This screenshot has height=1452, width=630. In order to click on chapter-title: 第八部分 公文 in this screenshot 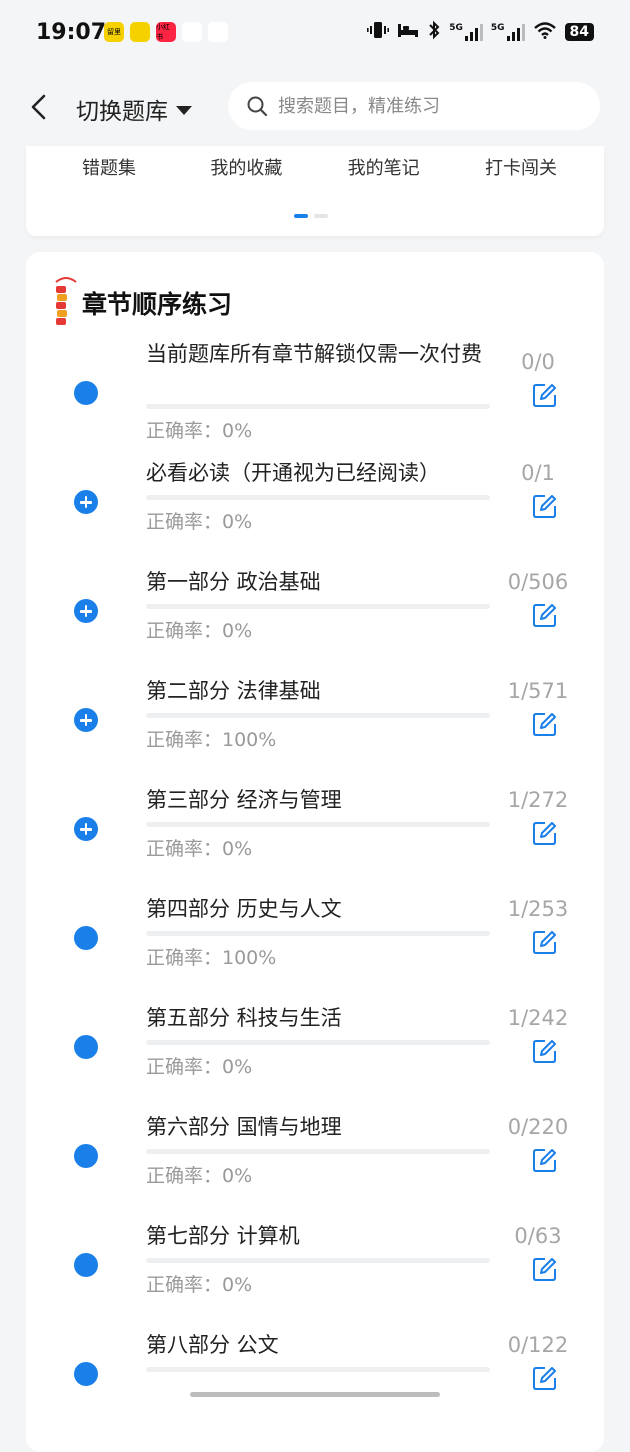, I will do `click(212, 1345)`.